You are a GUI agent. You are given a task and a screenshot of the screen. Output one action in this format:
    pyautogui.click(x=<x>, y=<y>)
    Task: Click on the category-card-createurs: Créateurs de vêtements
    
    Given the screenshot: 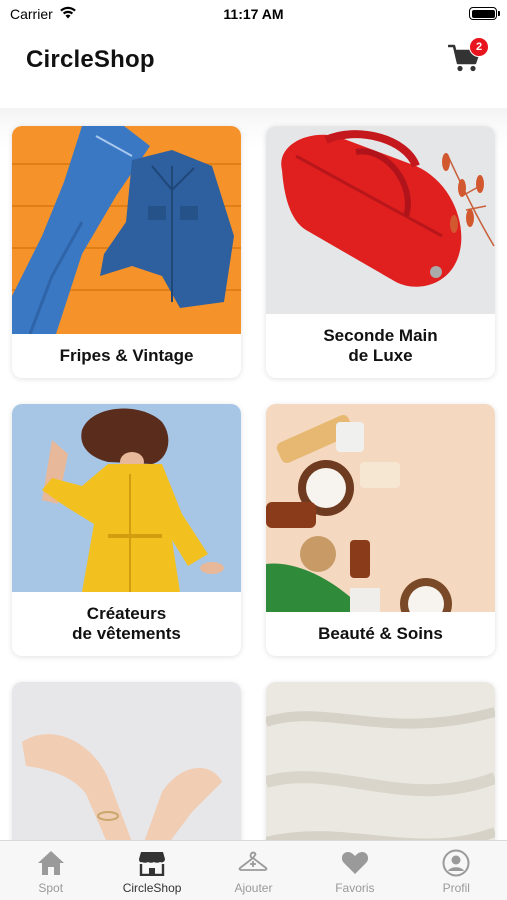 What is the action you would take?
    pyautogui.click(x=126, y=530)
    